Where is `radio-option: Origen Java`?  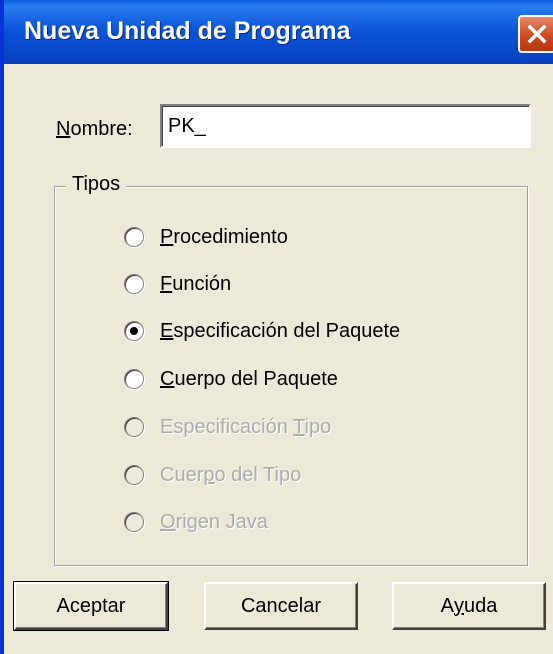
radio-option: Origen Java is located at coordinates (196, 522).